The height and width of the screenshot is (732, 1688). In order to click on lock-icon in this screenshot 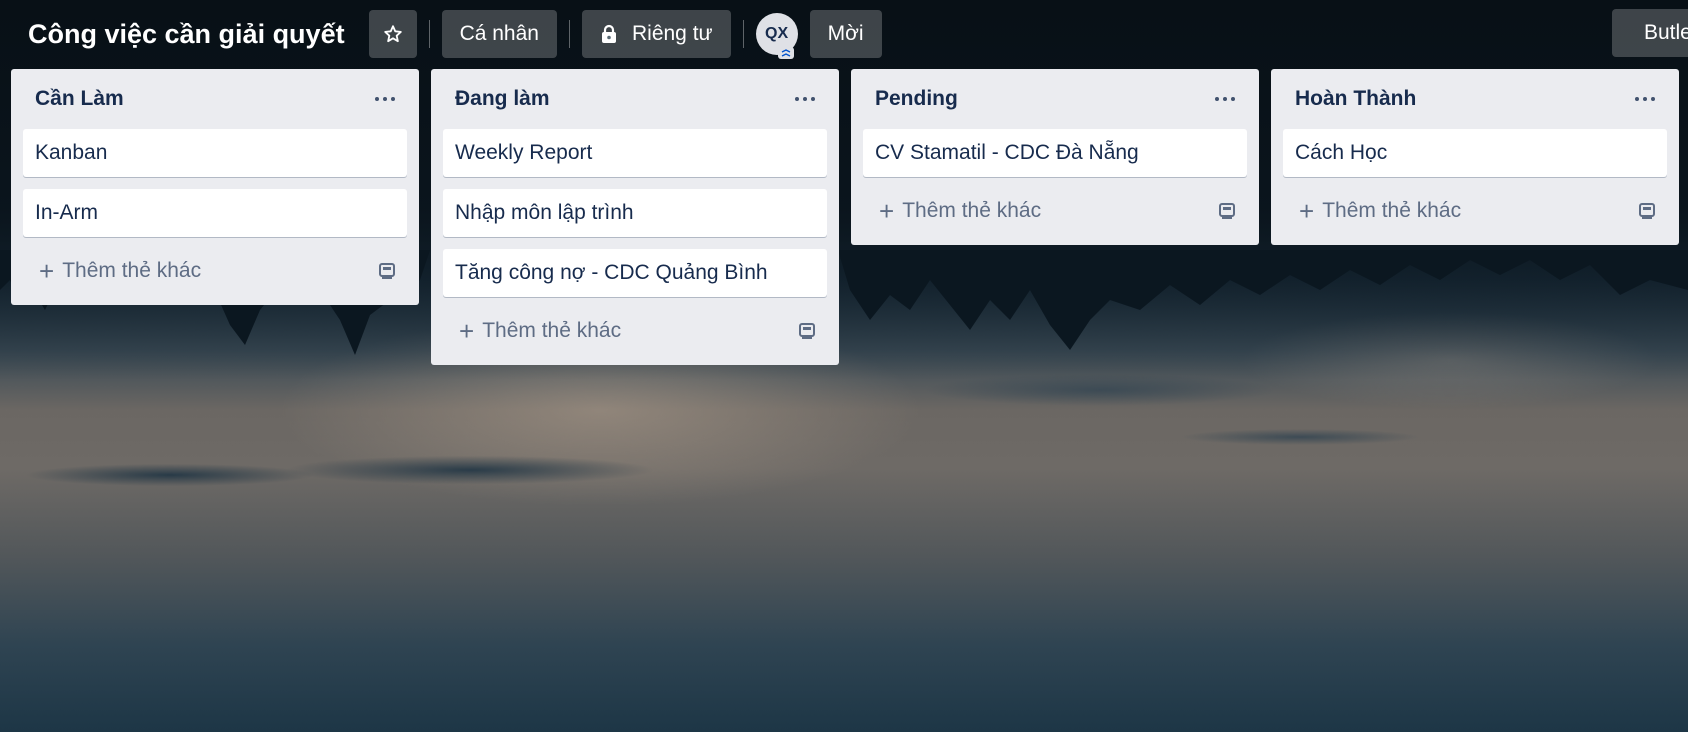, I will do `click(608, 33)`.